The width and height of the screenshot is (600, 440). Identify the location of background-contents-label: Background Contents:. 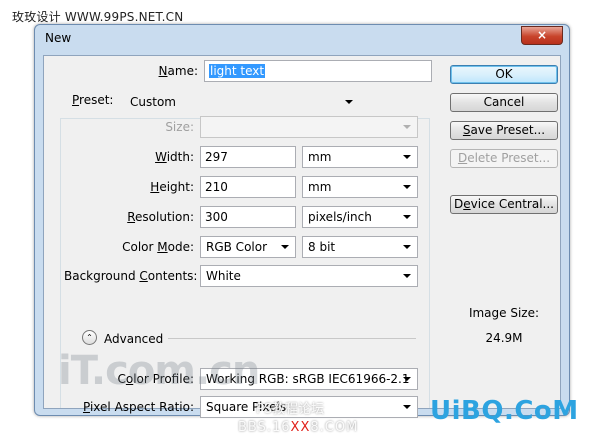
(131, 276).